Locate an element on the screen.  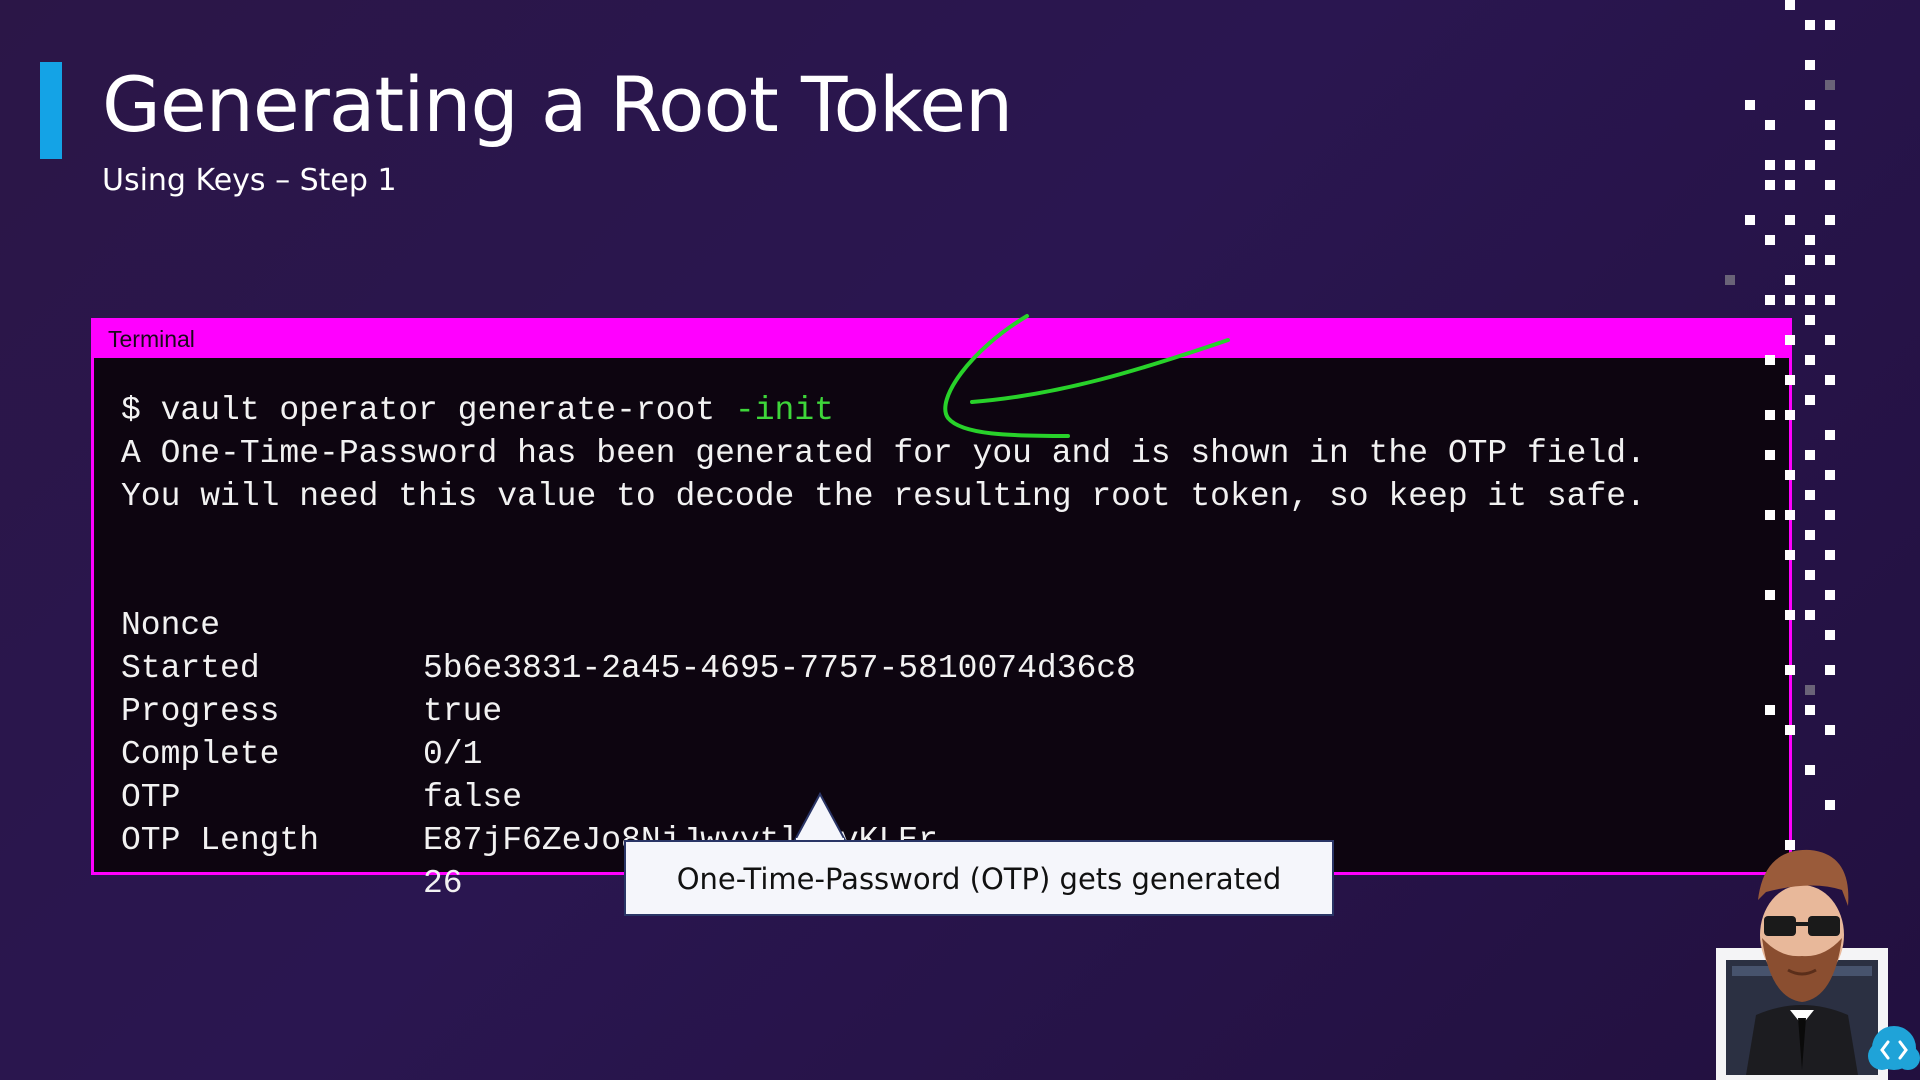
terminal-title: Terminal is located at coordinates (151, 339).